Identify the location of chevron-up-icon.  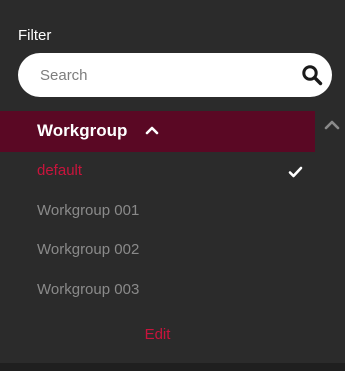
(152, 130).